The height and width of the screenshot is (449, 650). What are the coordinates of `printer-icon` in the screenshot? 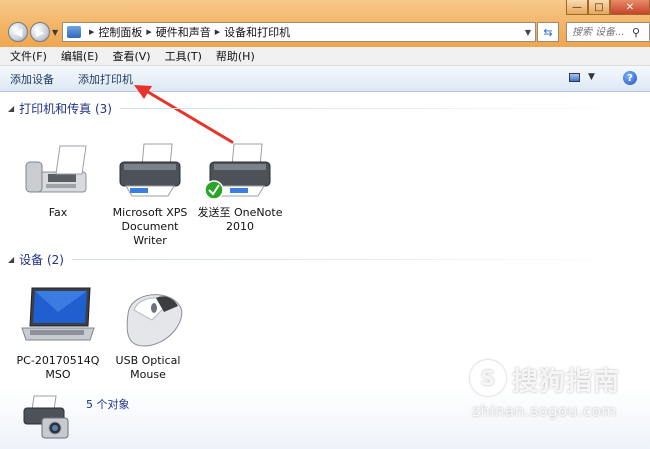 It's located at (150, 170).